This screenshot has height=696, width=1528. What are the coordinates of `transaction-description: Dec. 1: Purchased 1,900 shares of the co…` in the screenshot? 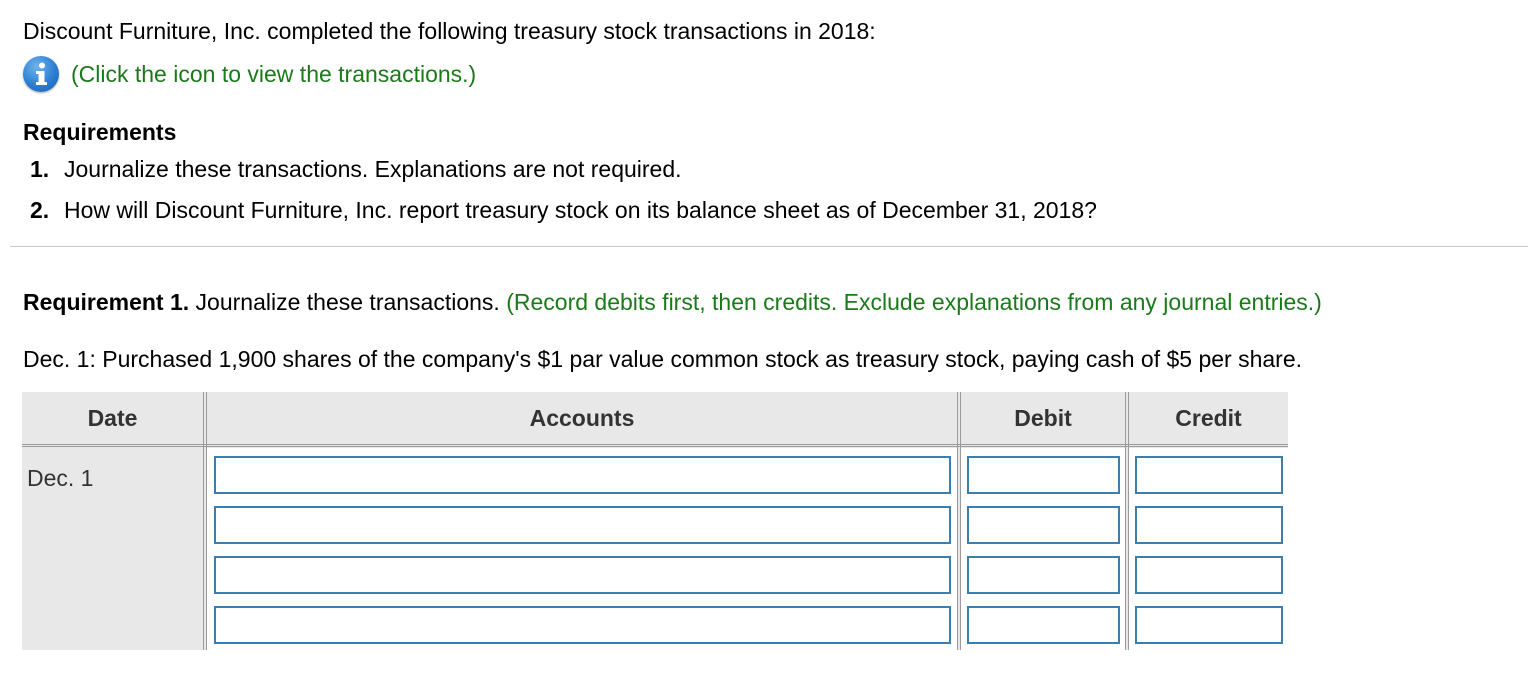 It's located at (663, 359).